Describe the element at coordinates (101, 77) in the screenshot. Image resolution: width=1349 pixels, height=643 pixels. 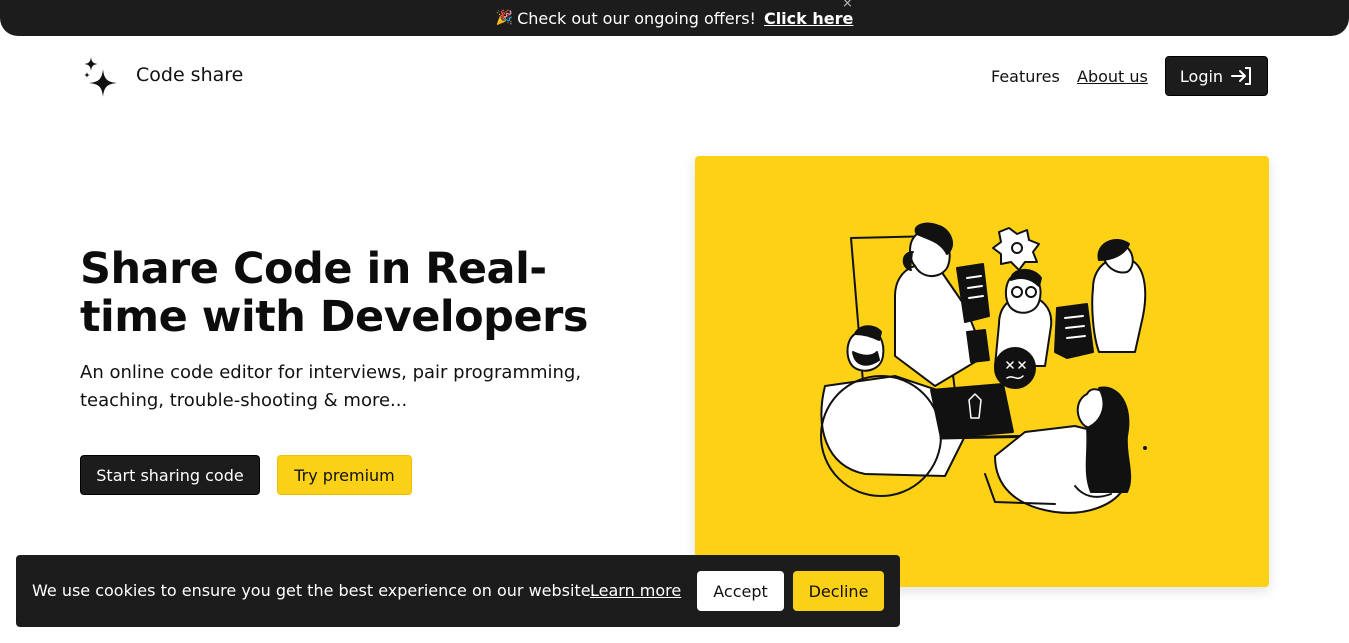
I see `sparkles-icon` at that location.